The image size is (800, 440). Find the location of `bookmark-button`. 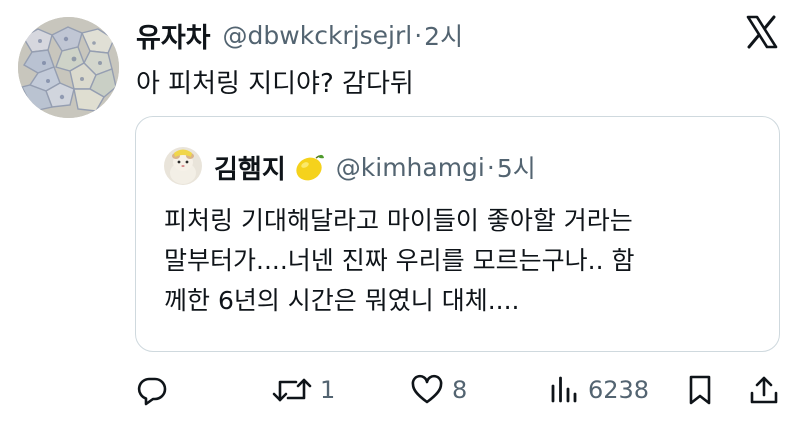

bookmark-button is located at coordinates (700, 390).